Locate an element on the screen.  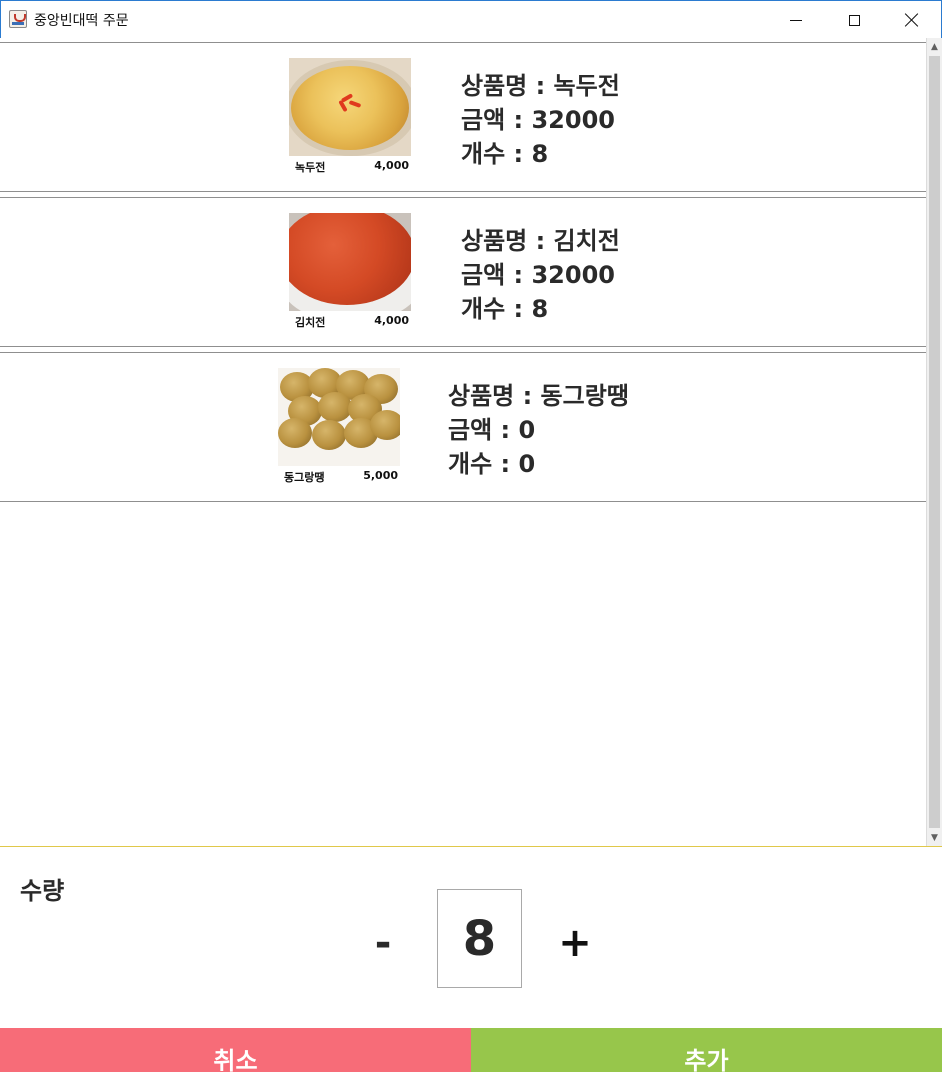
product-name: 상품명 : 동그랑땡 is located at coordinates (538, 396).